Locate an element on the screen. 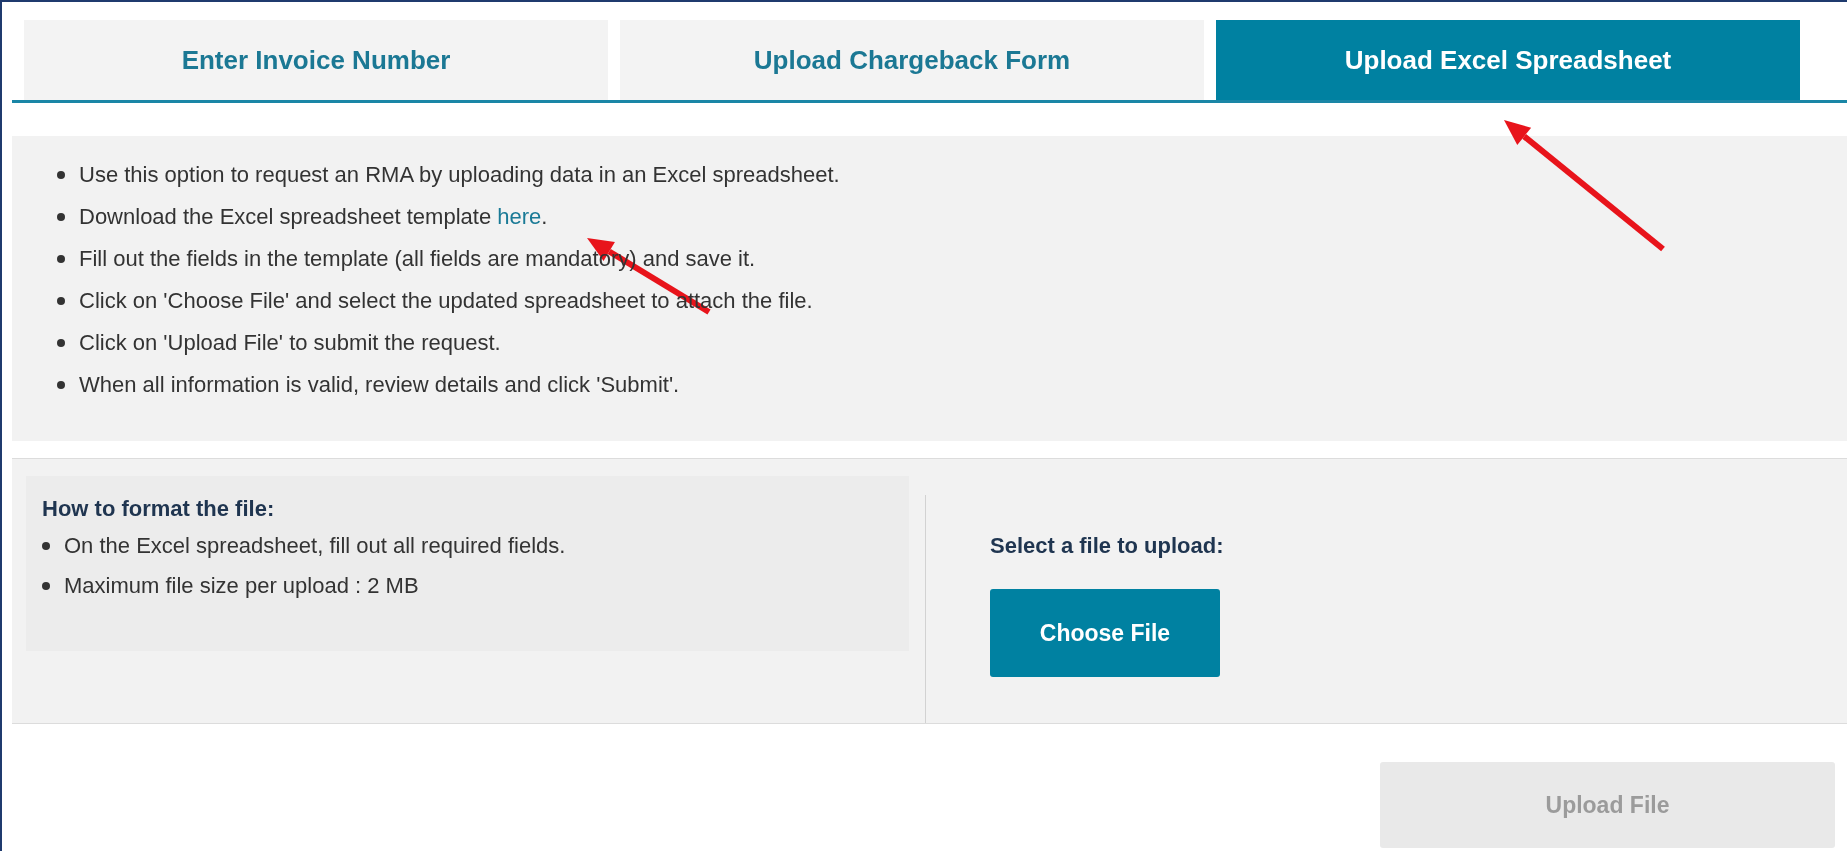 The height and width of the screenshot is (851, 1847). format-rule: Maximum file size per upload : 2 MB is located at coordinates (241, 586).